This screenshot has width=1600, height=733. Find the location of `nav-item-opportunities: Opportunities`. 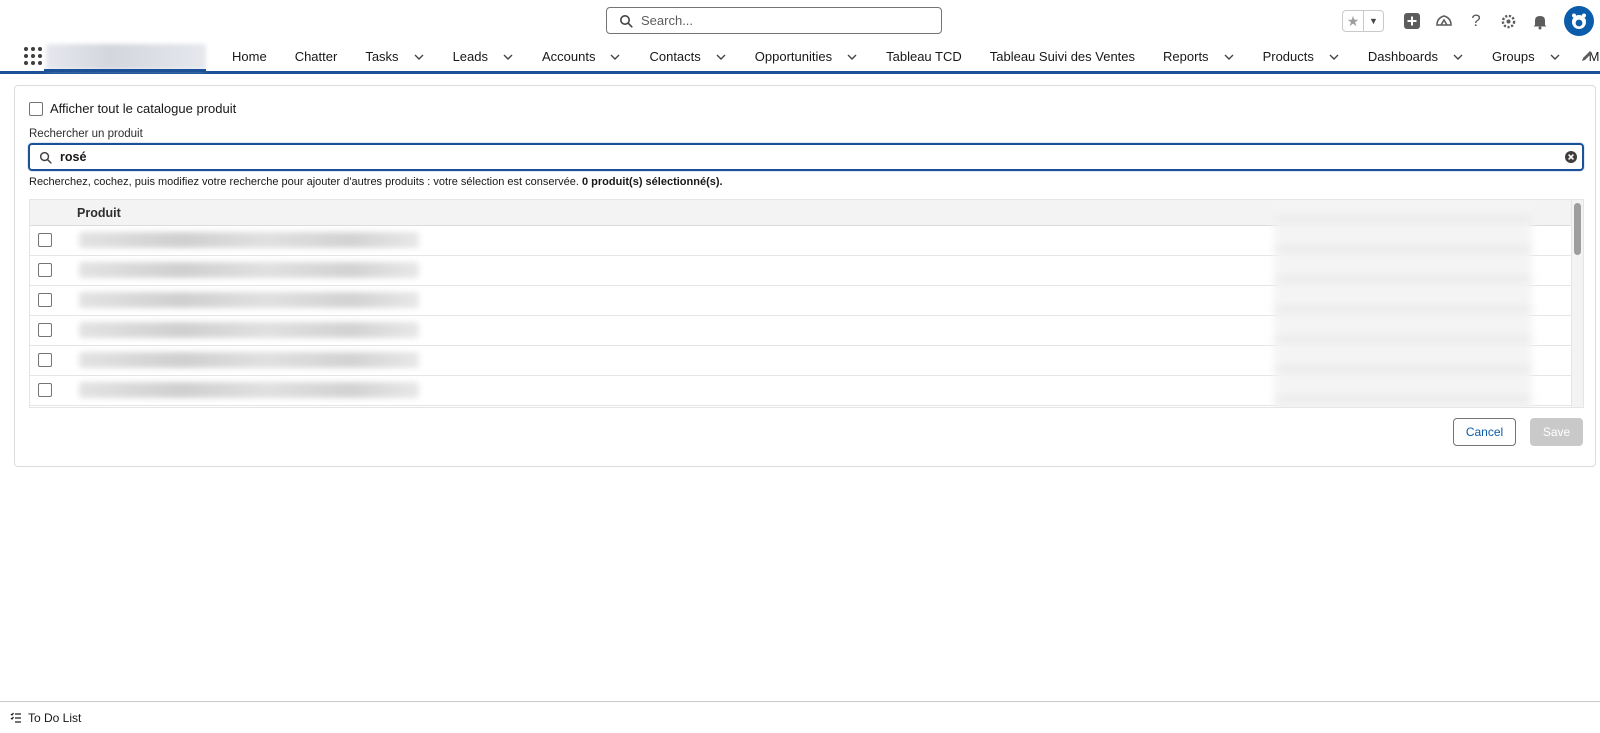

nav-item-opportunities: Opportunities is located at coordinates (806, 56).